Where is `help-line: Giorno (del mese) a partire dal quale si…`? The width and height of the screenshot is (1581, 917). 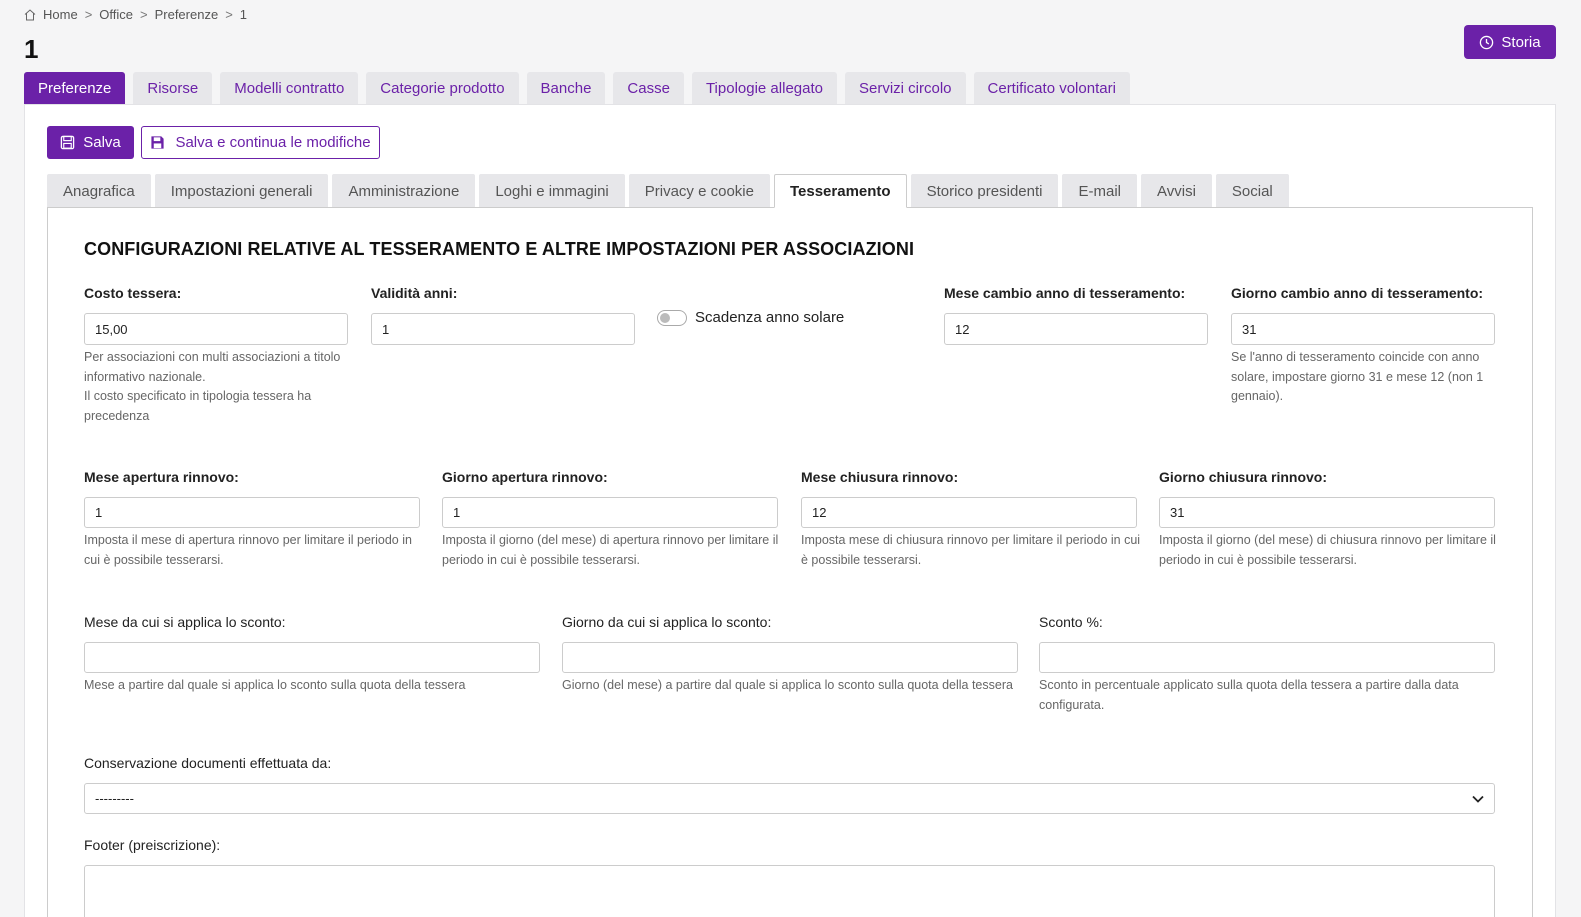
help-line: Giorno (del mese) a partire dal quale si… is located at coordinates (787, 685).